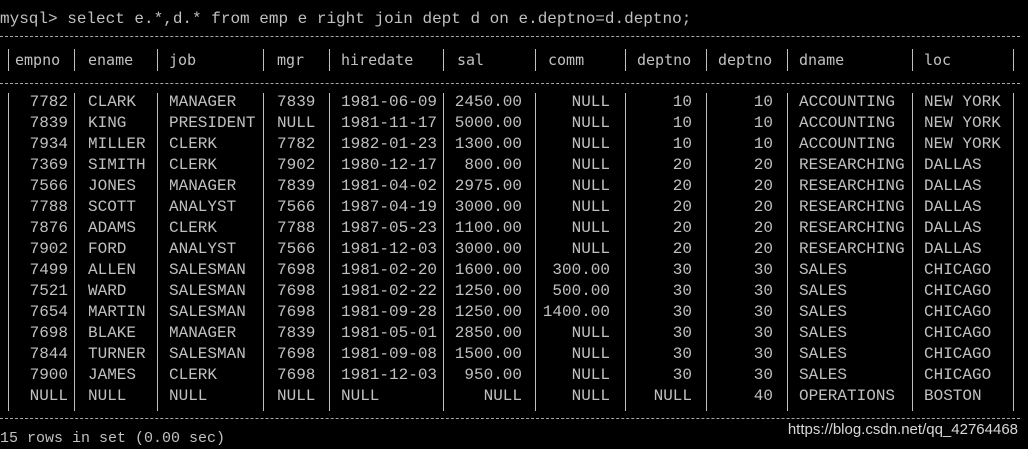  What do you see at coordinates (296, 185) in the screenshot?
I see `table-cell-mgr: 7839` at bounding box center [296, 185].